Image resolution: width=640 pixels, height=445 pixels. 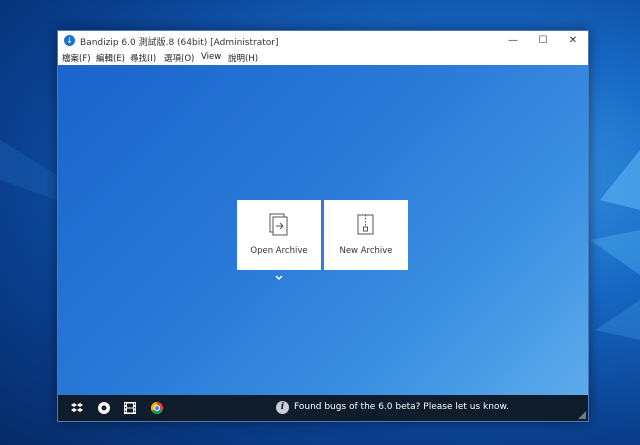 What do you see at coordinates (104, 408) in the screenshot?
I see `disc-icon` at bounding box center [104, 408].